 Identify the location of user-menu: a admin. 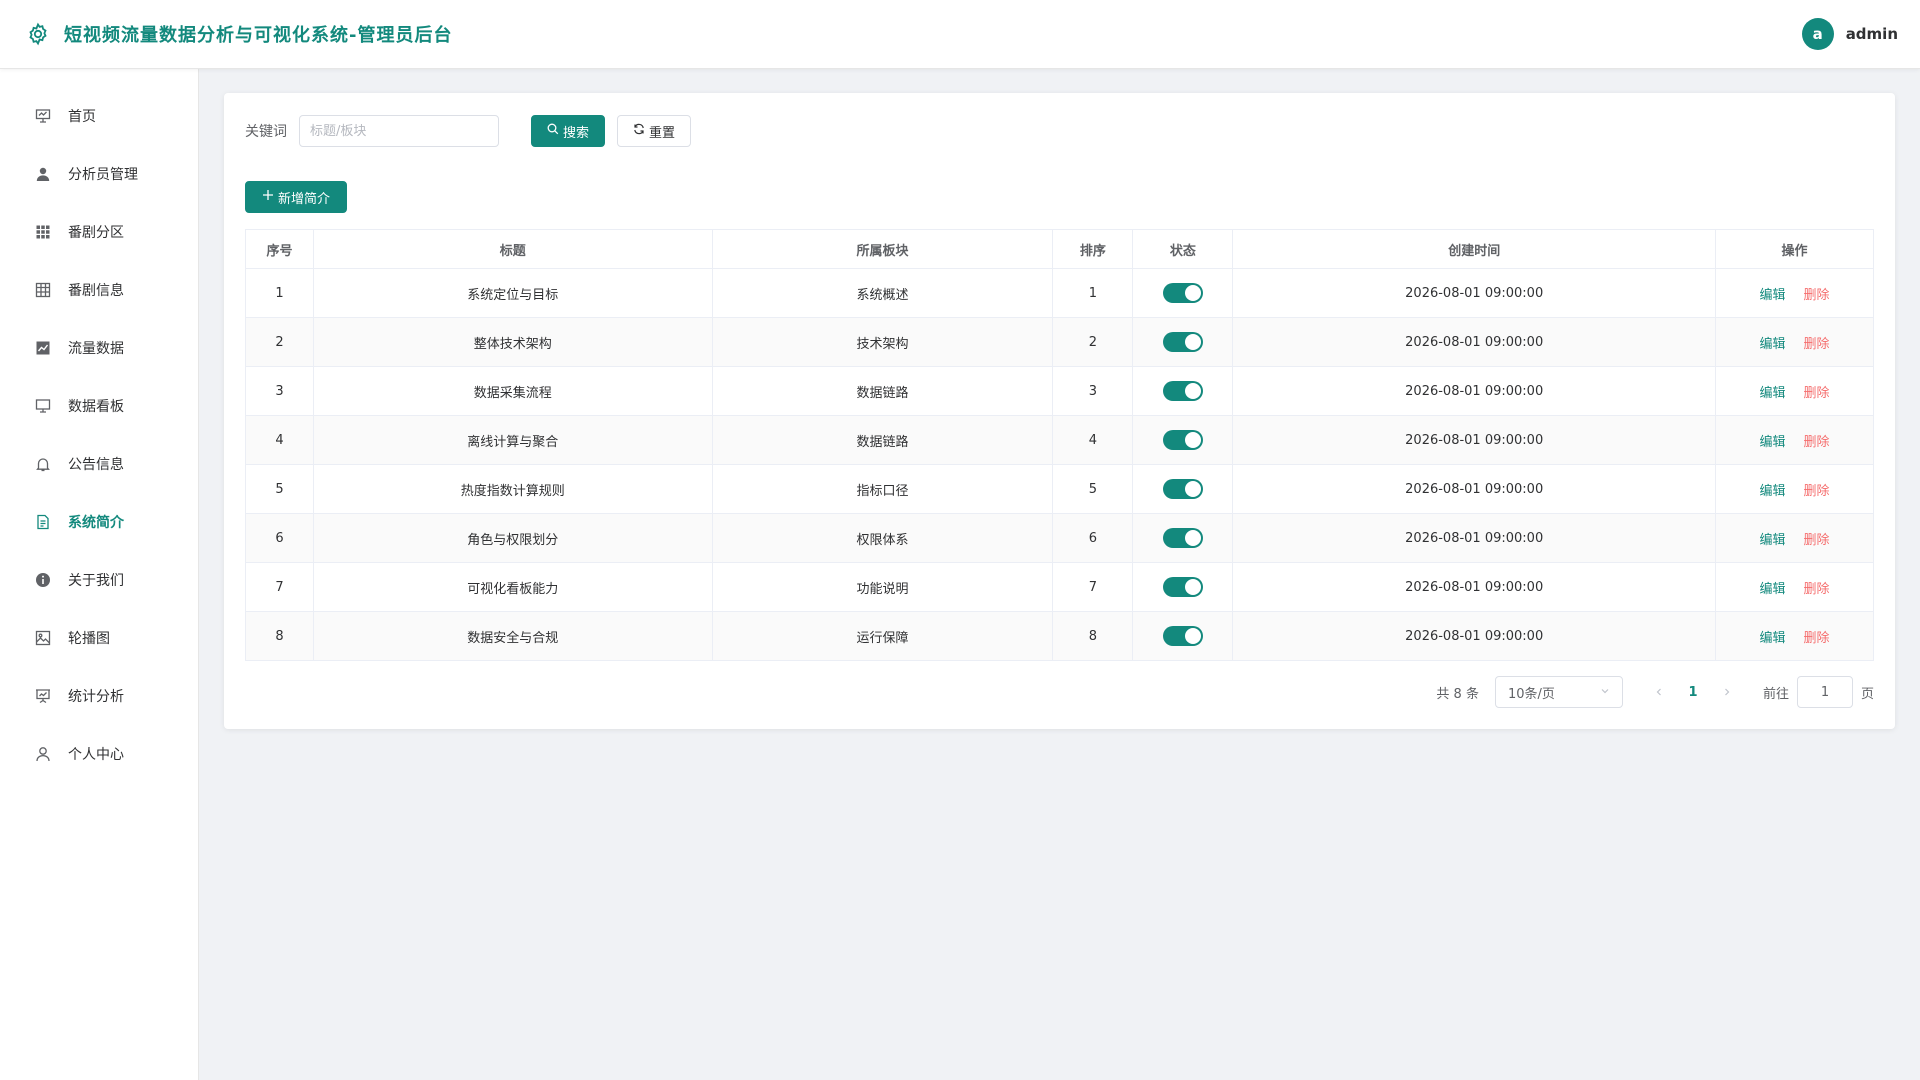
(1849, 34).